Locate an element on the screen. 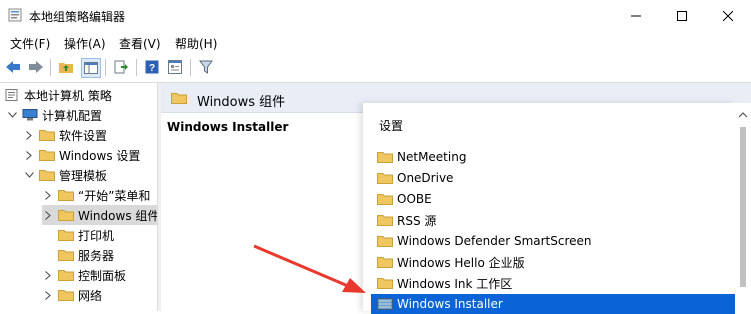 The image size is (751, 314). list-item: NetMeeting is located at coordinates (553, 157).